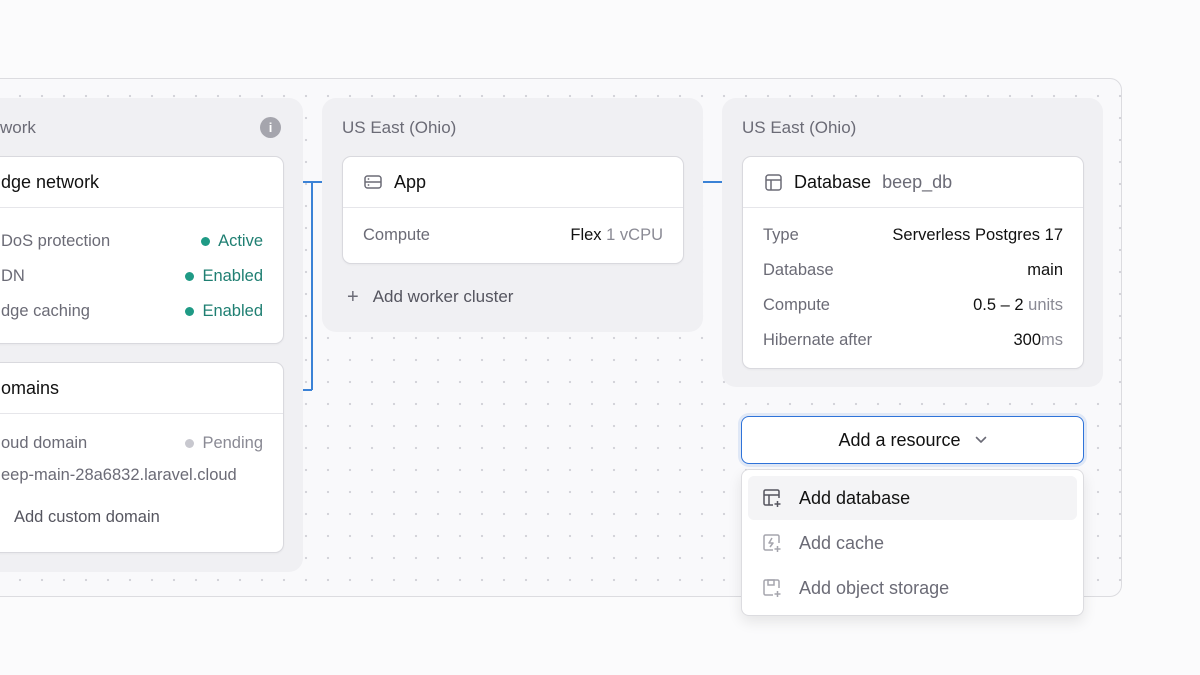 Image resolution: width=1200 pixels, height=675 pixels. Describe the element at coordinates (912, 498) in the screenshot. I see `menu-item-add-database: Add database` at that location.